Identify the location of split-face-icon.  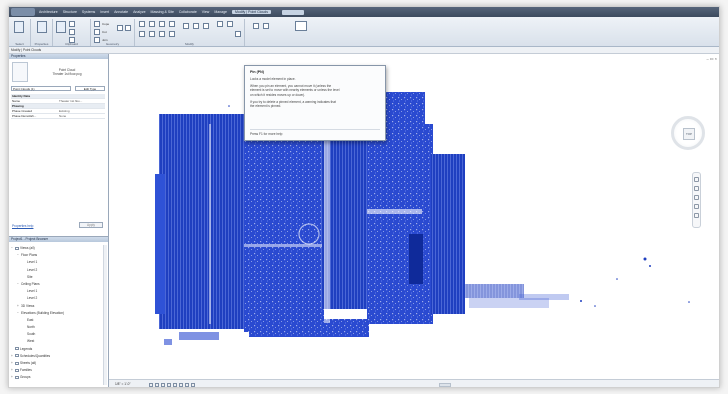
(120, 28).